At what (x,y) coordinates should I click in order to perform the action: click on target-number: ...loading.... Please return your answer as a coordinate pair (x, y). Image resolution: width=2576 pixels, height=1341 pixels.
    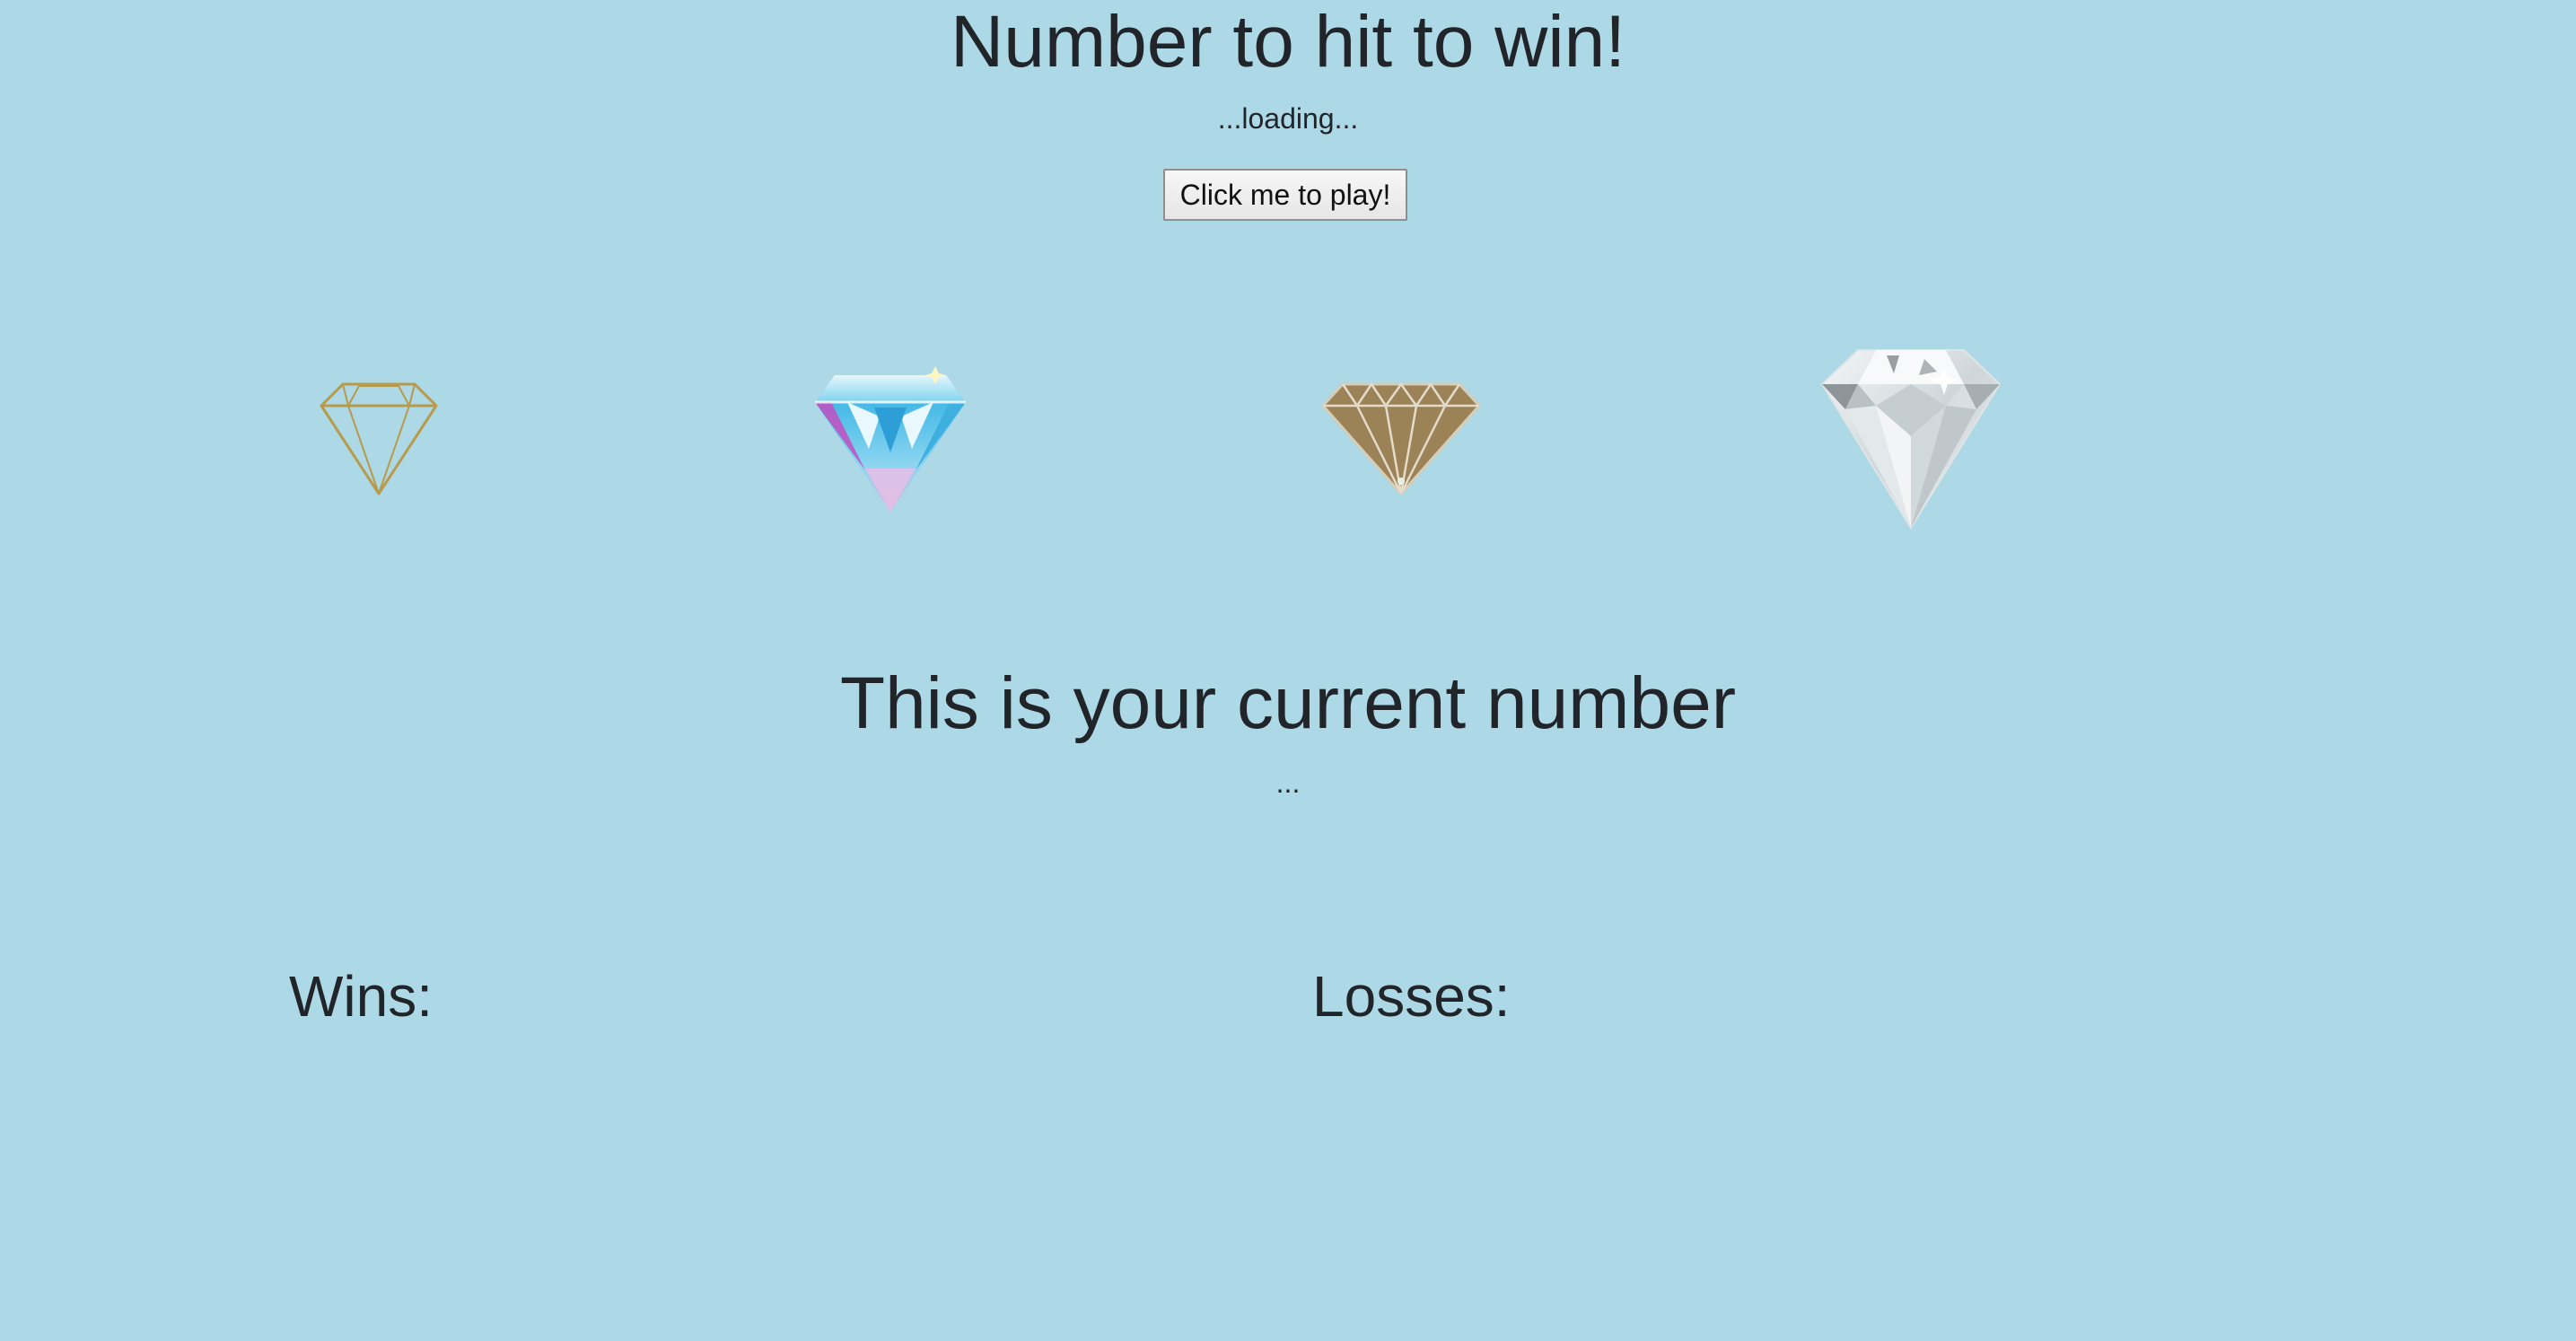
    Looking at the image, I should click on (1288, 118).